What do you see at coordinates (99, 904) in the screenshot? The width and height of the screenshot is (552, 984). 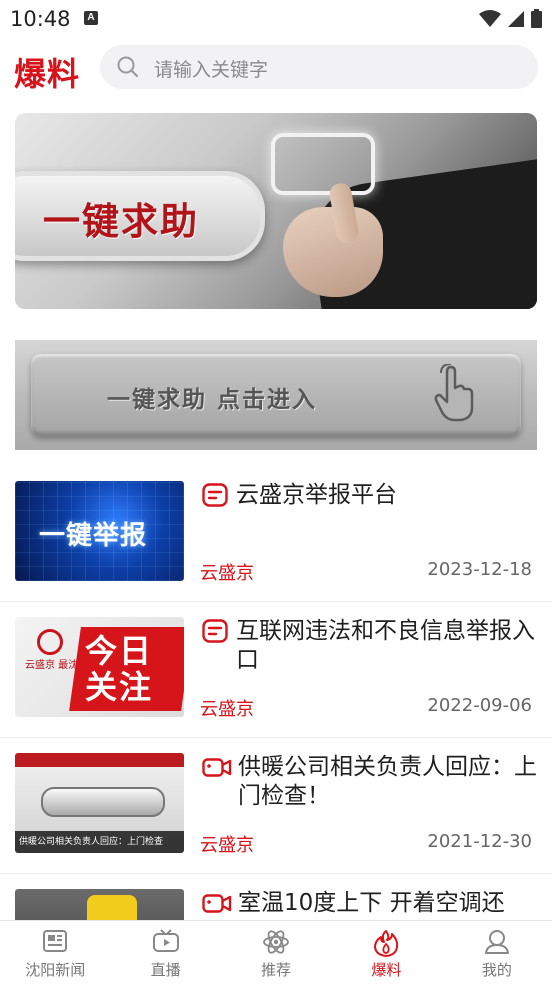 I see `news-thumbnail` at bounding box center [99, 904].